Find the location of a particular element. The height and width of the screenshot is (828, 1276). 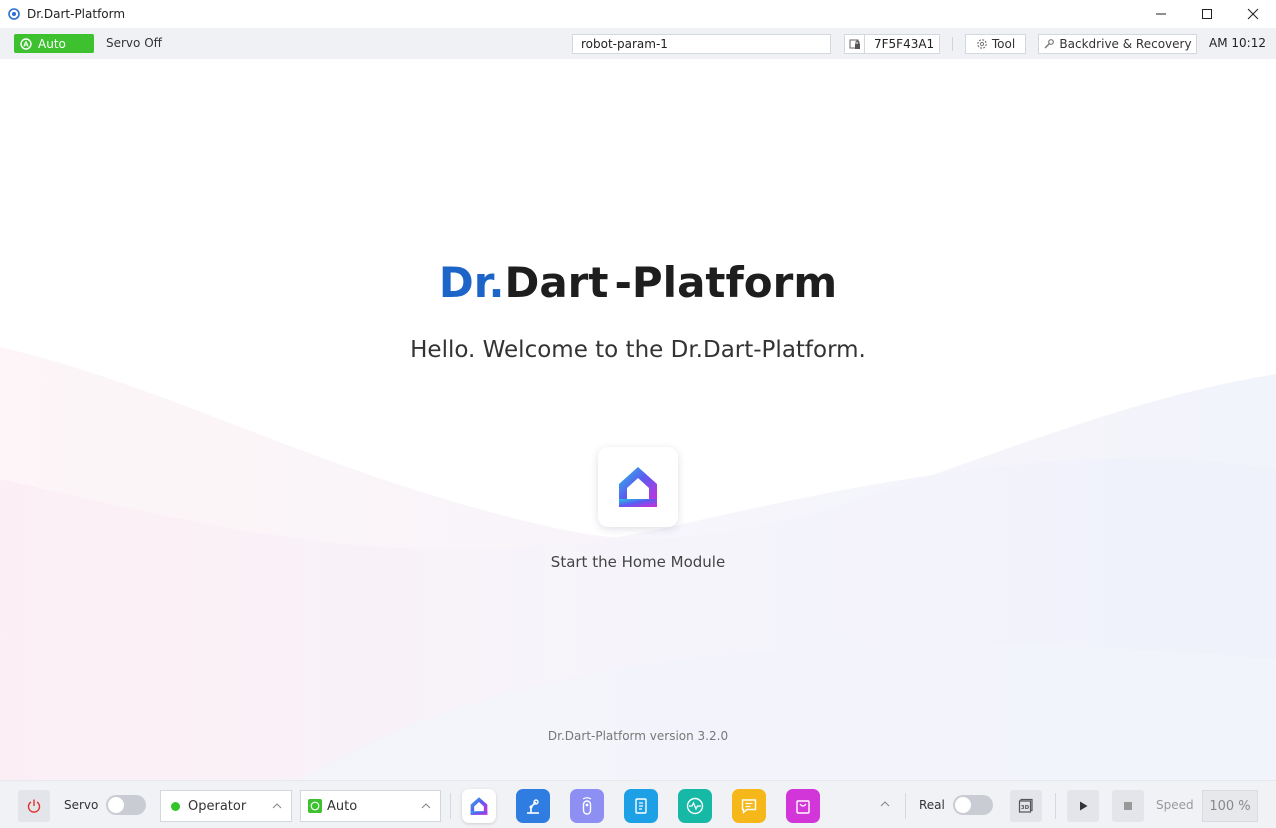

mode-badge: A Auto is located at coordinates (54, 43).